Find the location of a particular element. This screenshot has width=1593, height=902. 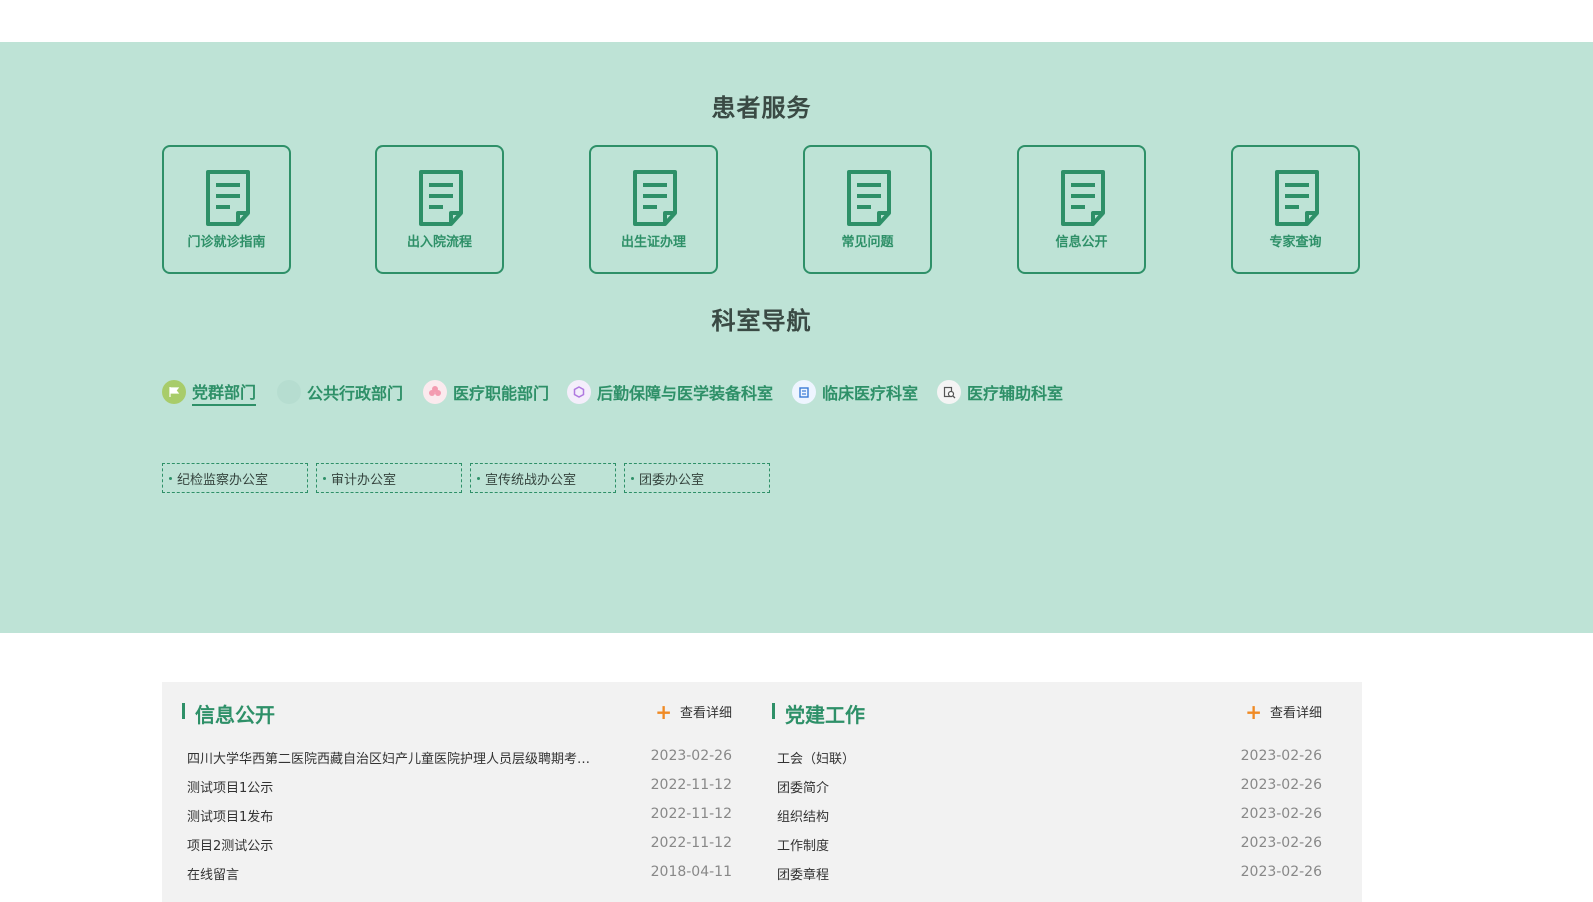

patient-services-grid: 门诊就诊指南 出入院流程 出生证办理 常见问题 信息公开 专家查询 is located at coordinates (762, 210).